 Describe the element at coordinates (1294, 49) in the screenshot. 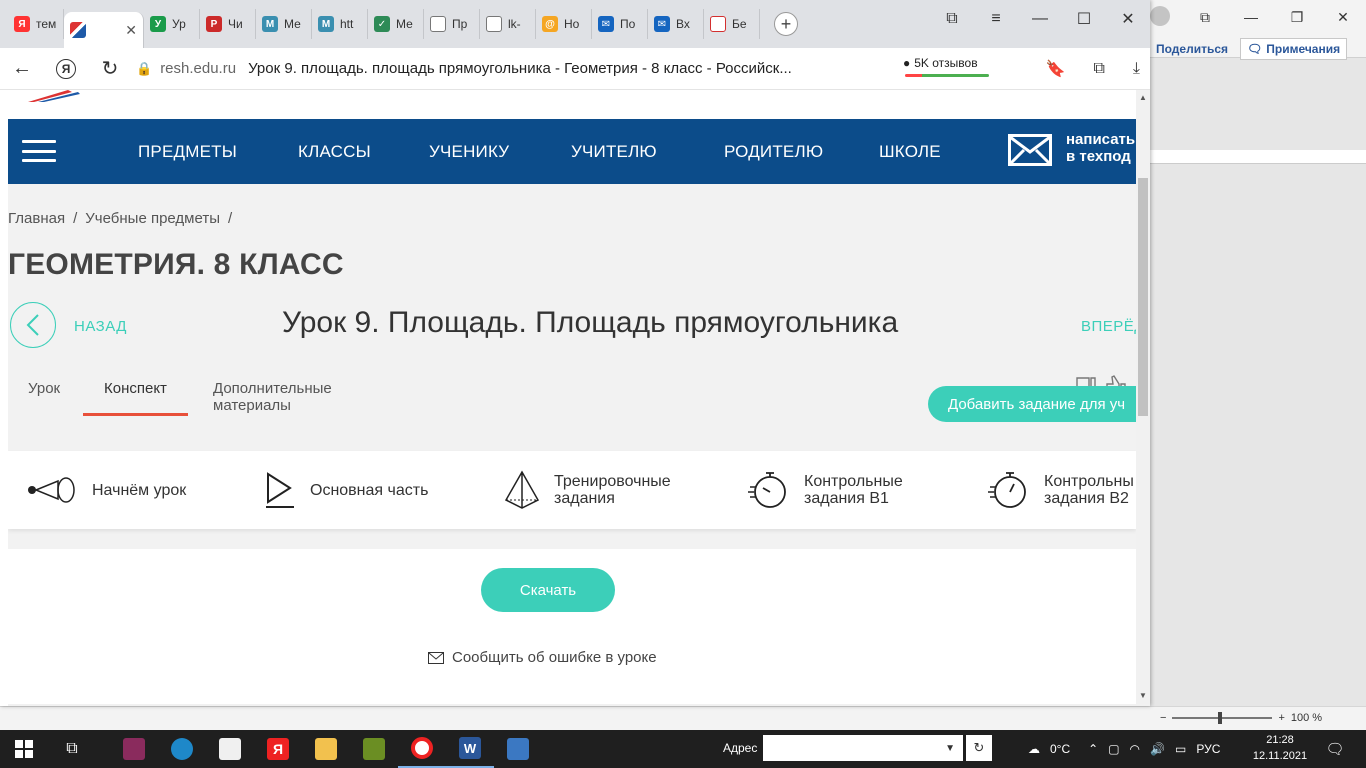

I see `comments-button: 🗨 Примечания` at that location.